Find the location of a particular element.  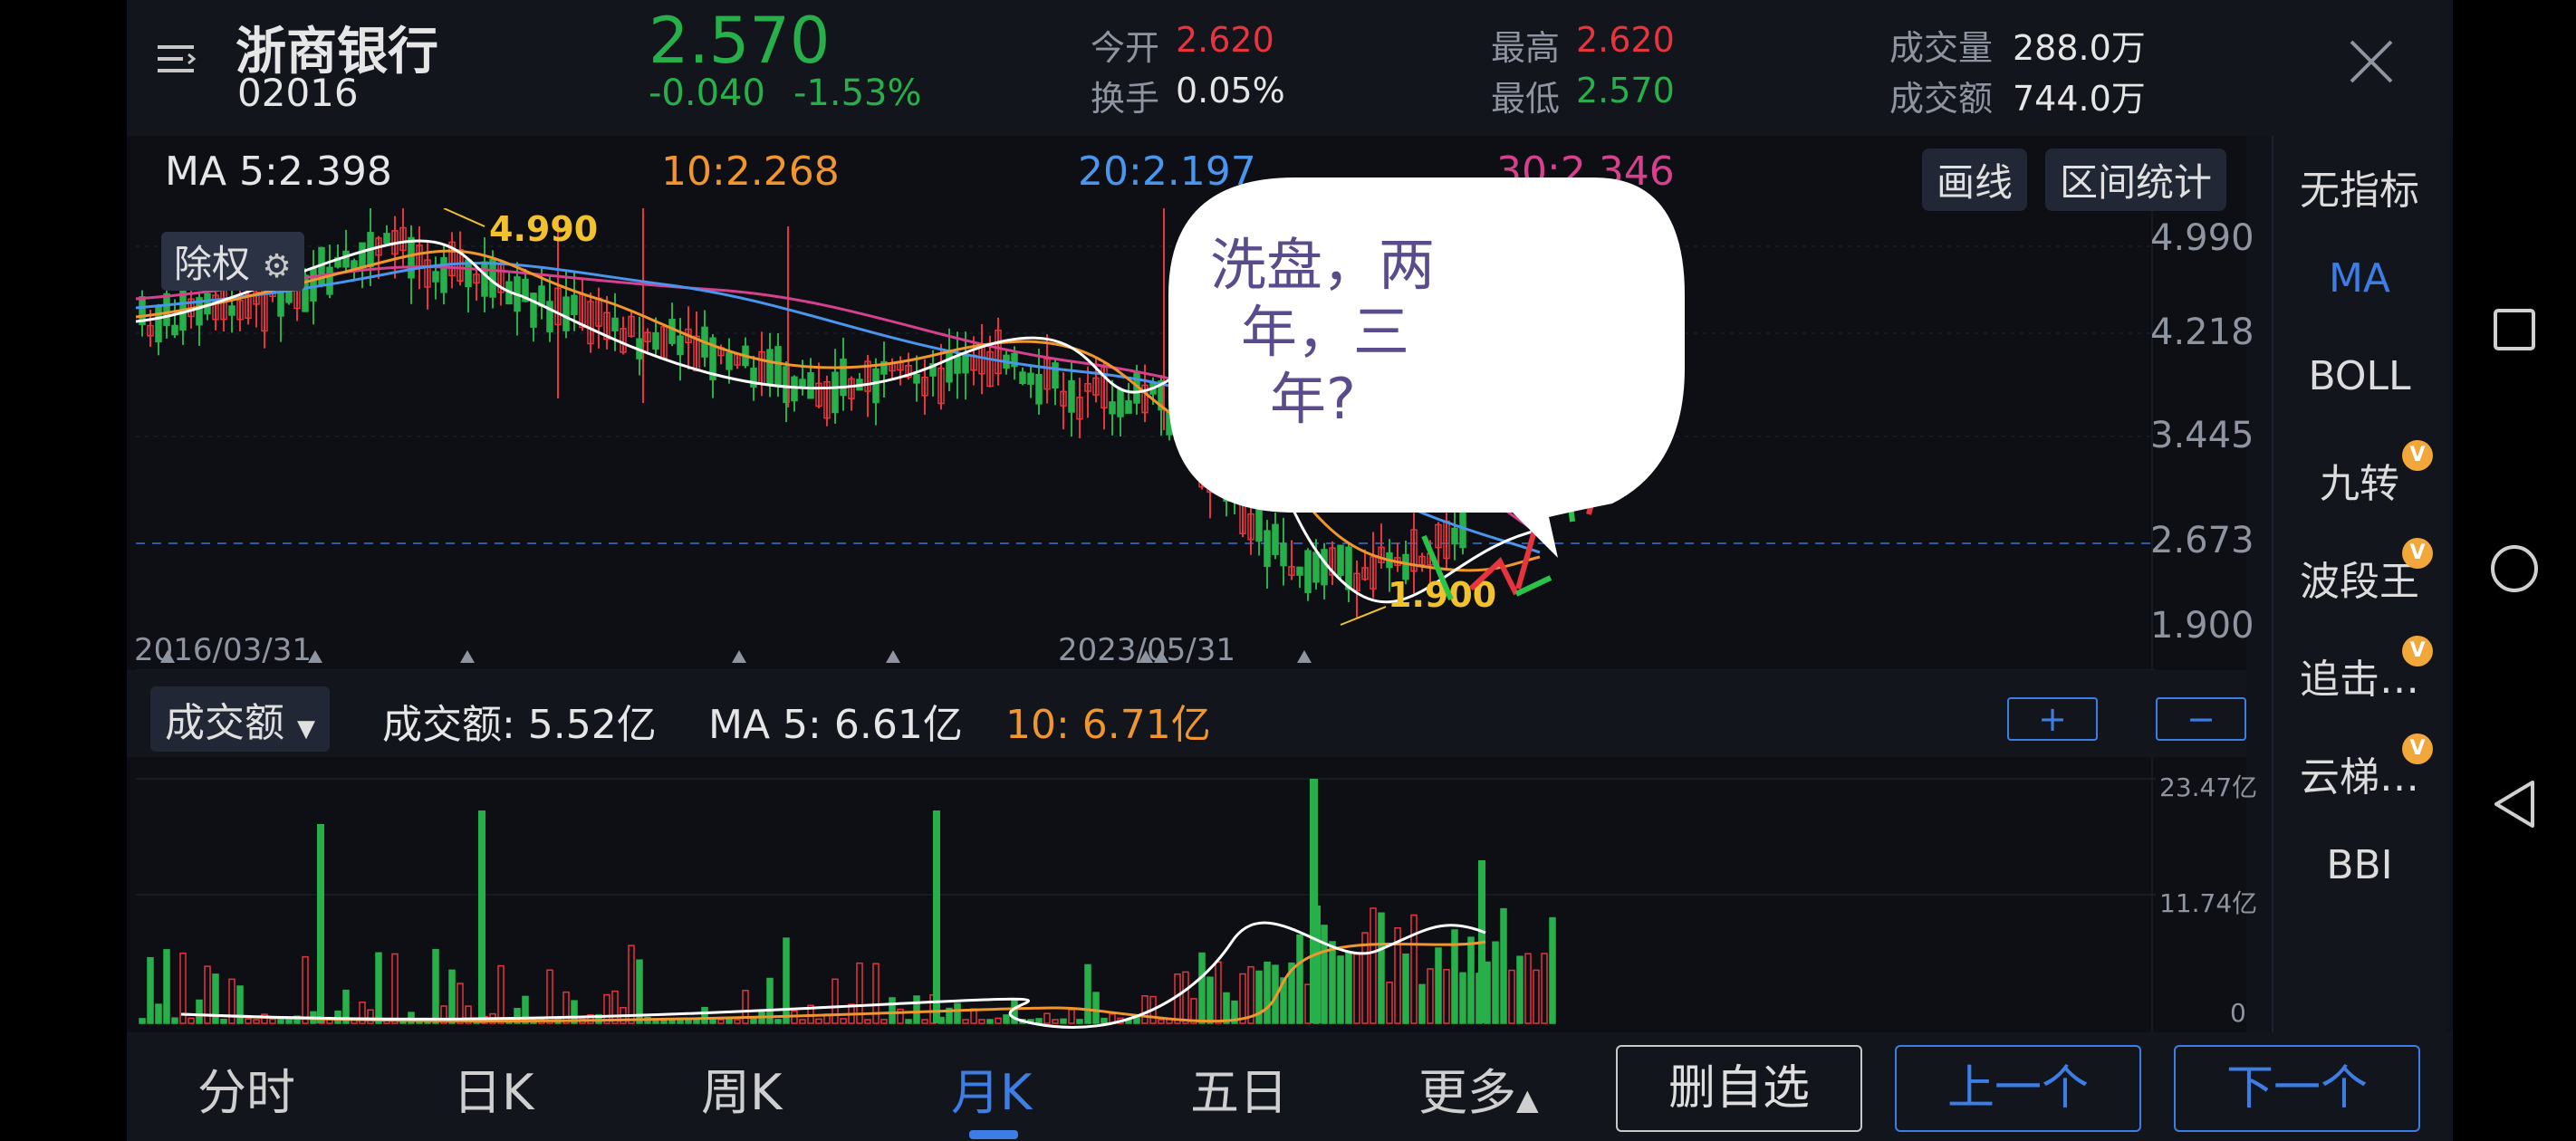

period-tabs-bar: 分时 日K 周K 月K 五日 更多▲ 删自选 上一个 下一个 is located at coordinates (1290, 1087).